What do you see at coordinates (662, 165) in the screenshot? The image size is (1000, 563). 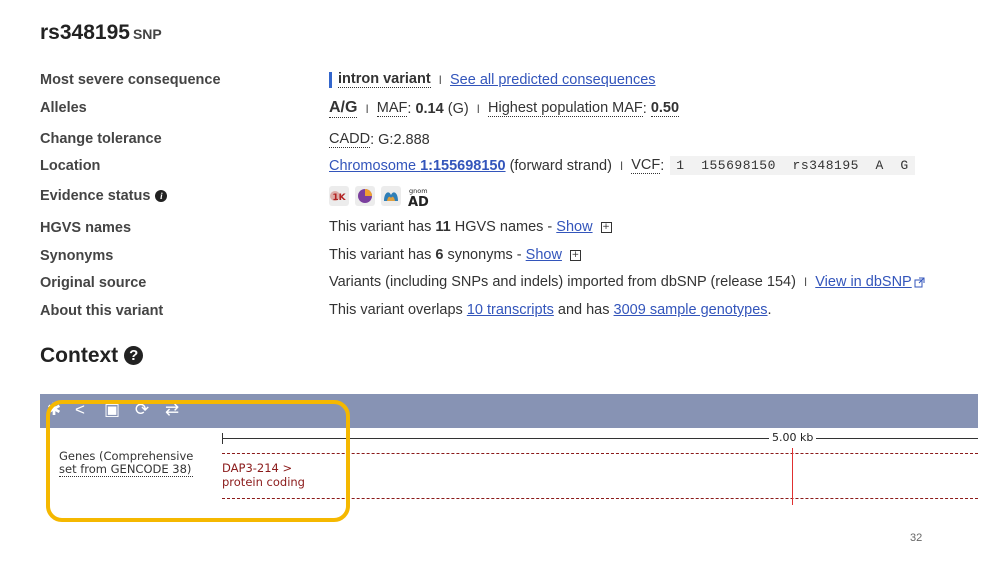 I see `vcf-colon: :` at bounding box center [662, 165].